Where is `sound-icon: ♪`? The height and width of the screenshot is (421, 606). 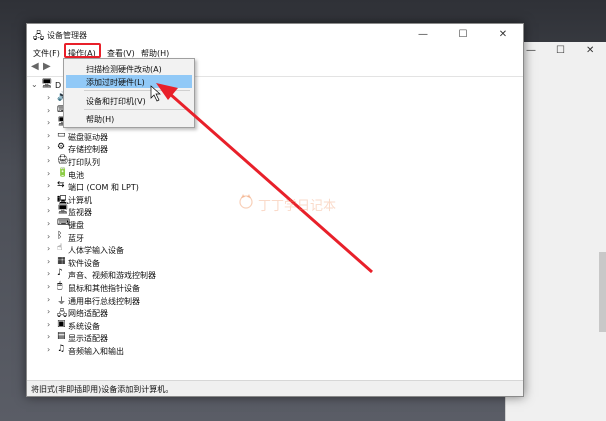
sound-icon: ♪ is located at coordinates (60, 273).